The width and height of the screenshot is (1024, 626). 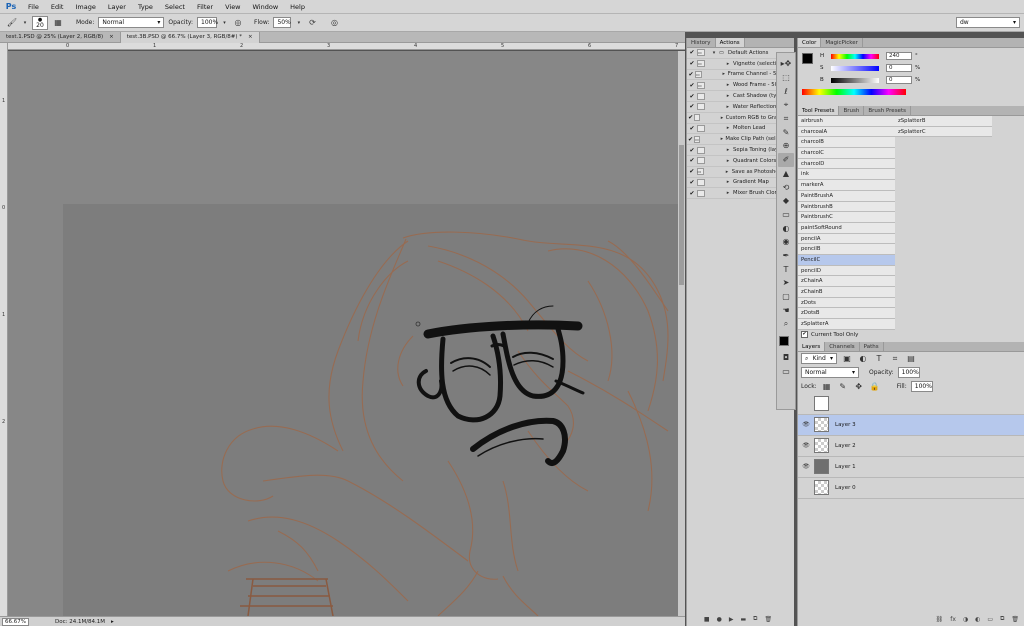 I want to click on adjustment-layer-icon: ◐, so click(x=977, y=619).